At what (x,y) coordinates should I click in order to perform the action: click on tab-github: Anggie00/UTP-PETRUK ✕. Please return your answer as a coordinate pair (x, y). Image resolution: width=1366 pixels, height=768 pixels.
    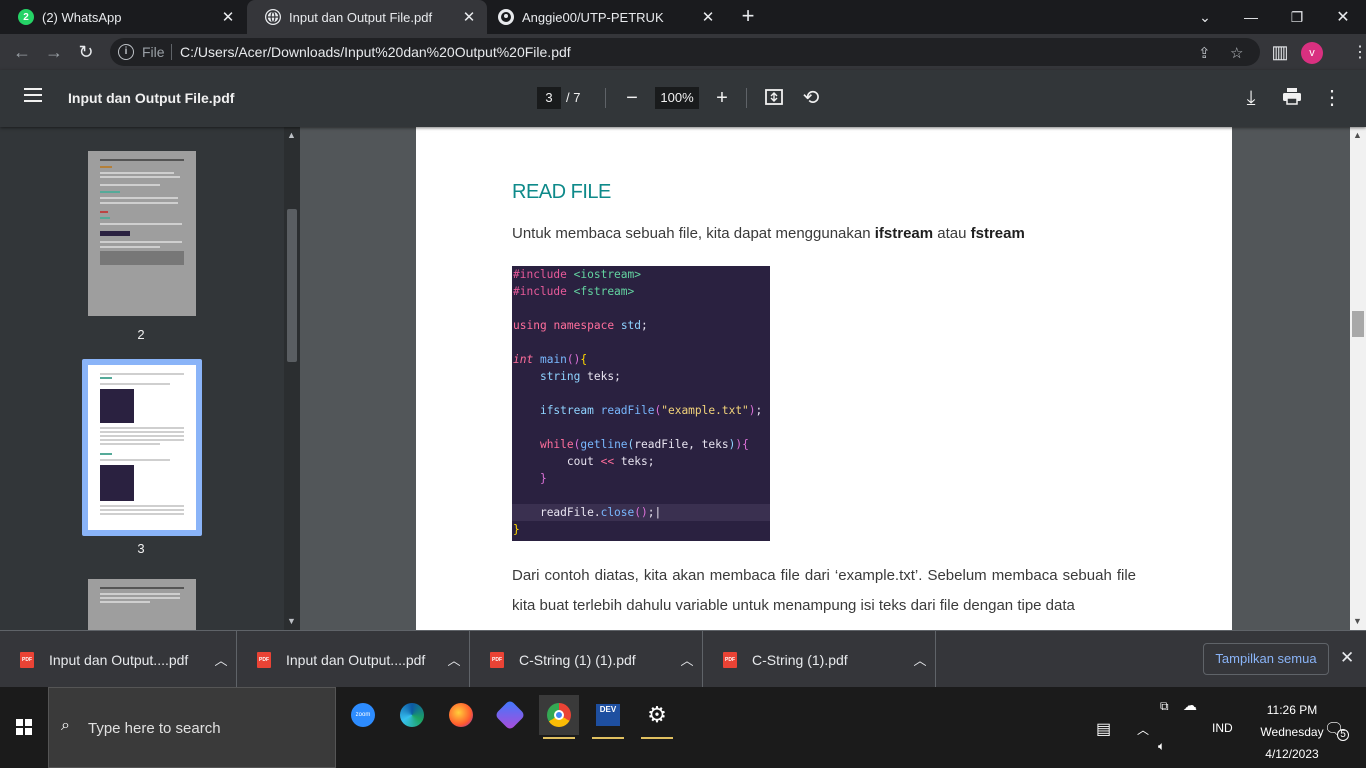
    Looking at the image, I should click on (603, 17).